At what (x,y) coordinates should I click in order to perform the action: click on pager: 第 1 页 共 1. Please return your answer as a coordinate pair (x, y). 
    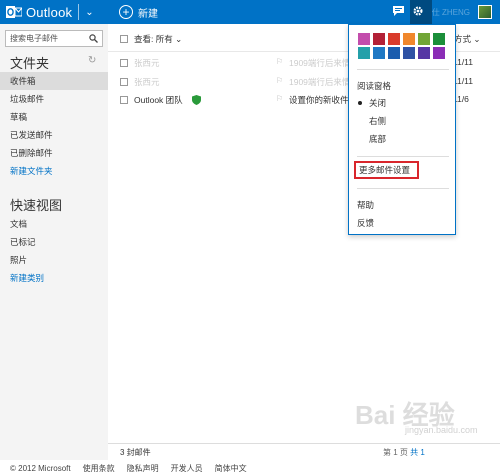
    Looking at the image, I should click on (404, 452).